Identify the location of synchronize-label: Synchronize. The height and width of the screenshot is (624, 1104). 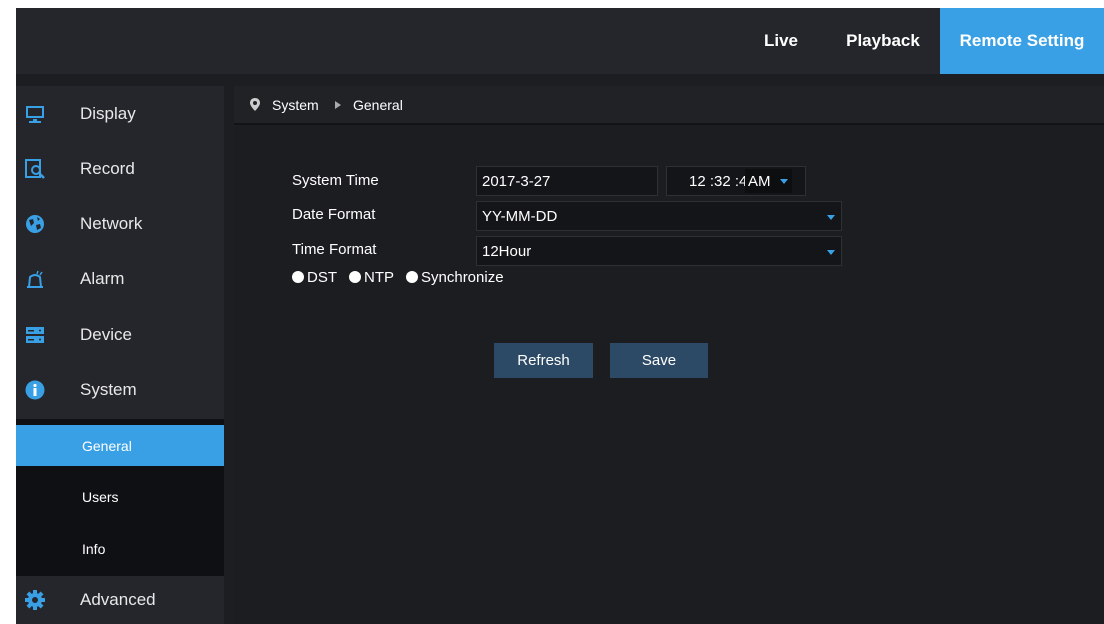
(462, 277).